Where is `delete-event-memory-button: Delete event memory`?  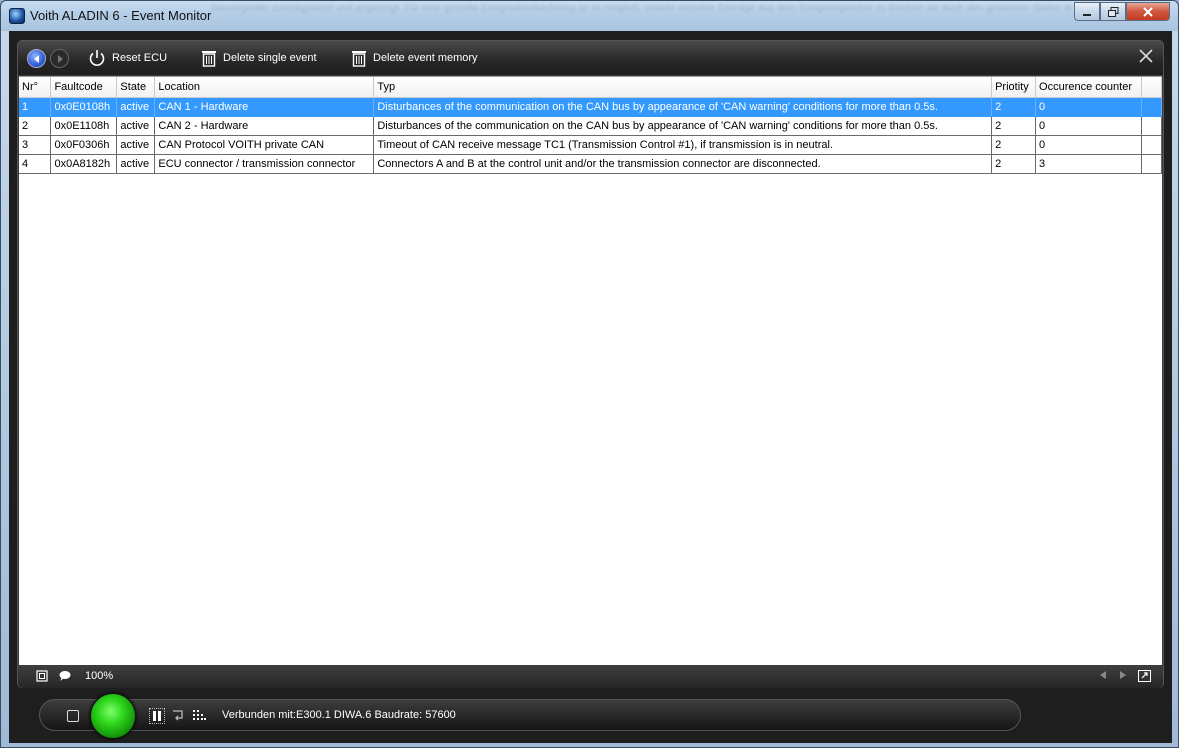
delete-event-memory-button: Delete event memory is located at coordinates (414, 58).